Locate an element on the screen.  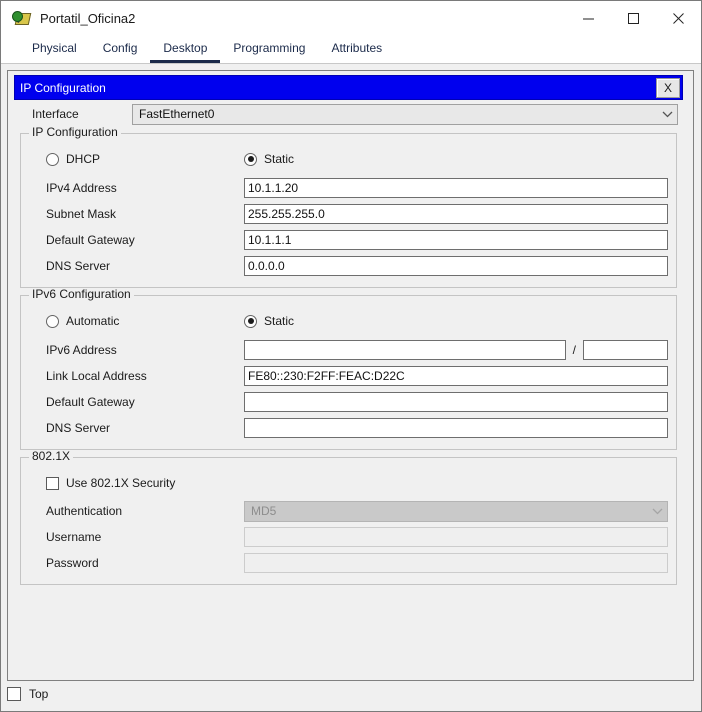
username-label: Username is located at coordinates (74, 537).